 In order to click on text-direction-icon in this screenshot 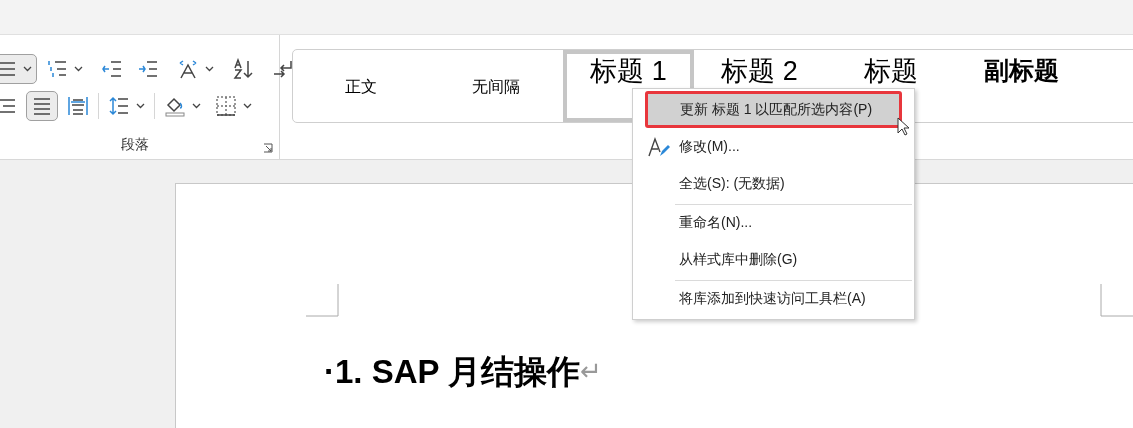, I will do `click(188, 68)`.